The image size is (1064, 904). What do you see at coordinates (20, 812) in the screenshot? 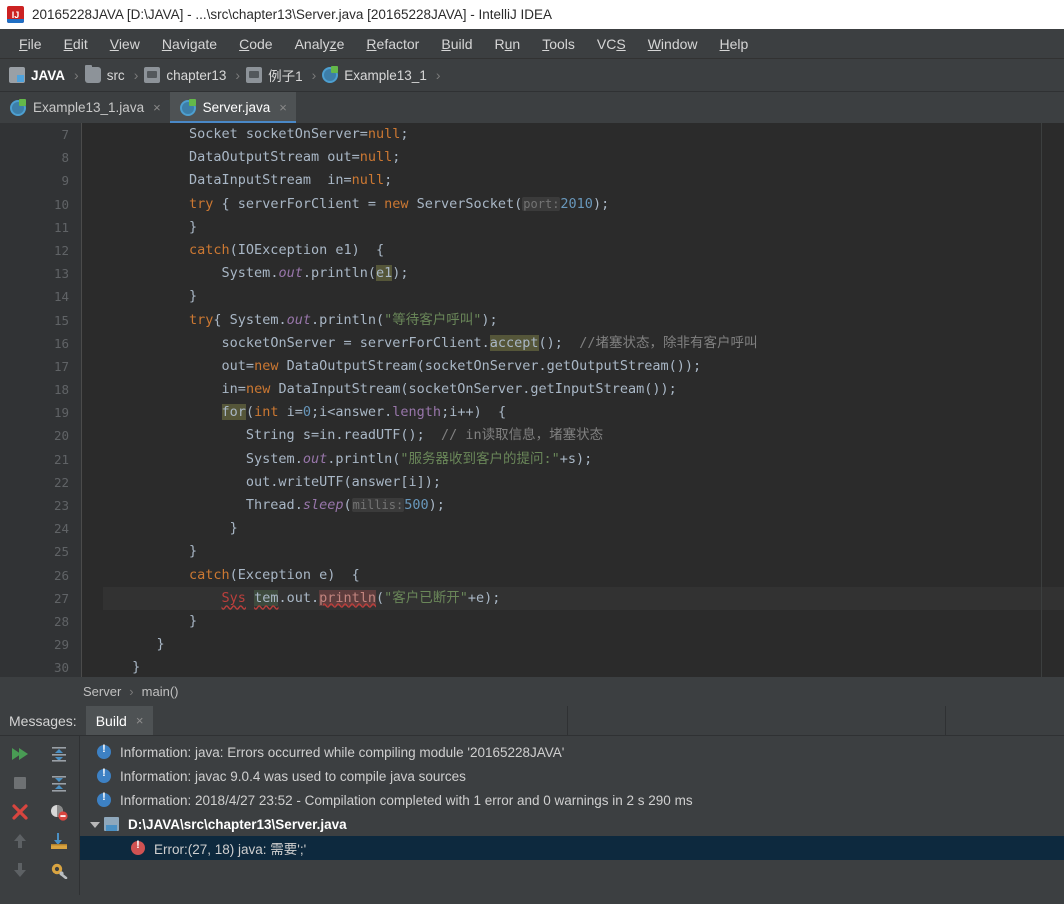
I see `close-icon` at bounding box center [20, 812].